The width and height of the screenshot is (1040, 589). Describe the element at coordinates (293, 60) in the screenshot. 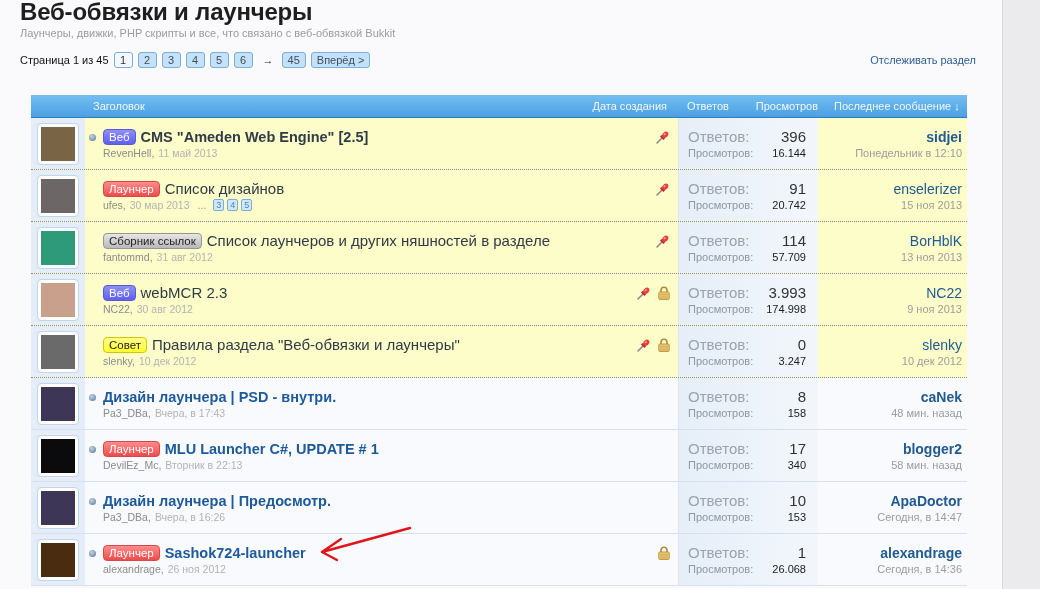

I see `page-link: 45` at that location.